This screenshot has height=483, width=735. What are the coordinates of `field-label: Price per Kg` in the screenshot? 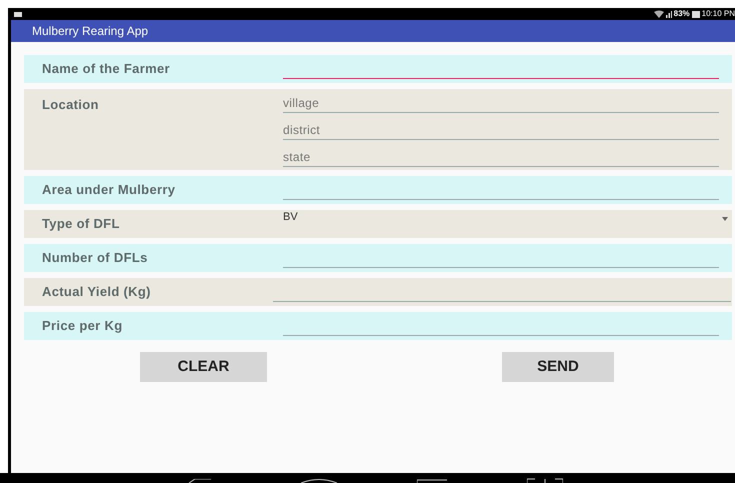 It's located at (83, 326).